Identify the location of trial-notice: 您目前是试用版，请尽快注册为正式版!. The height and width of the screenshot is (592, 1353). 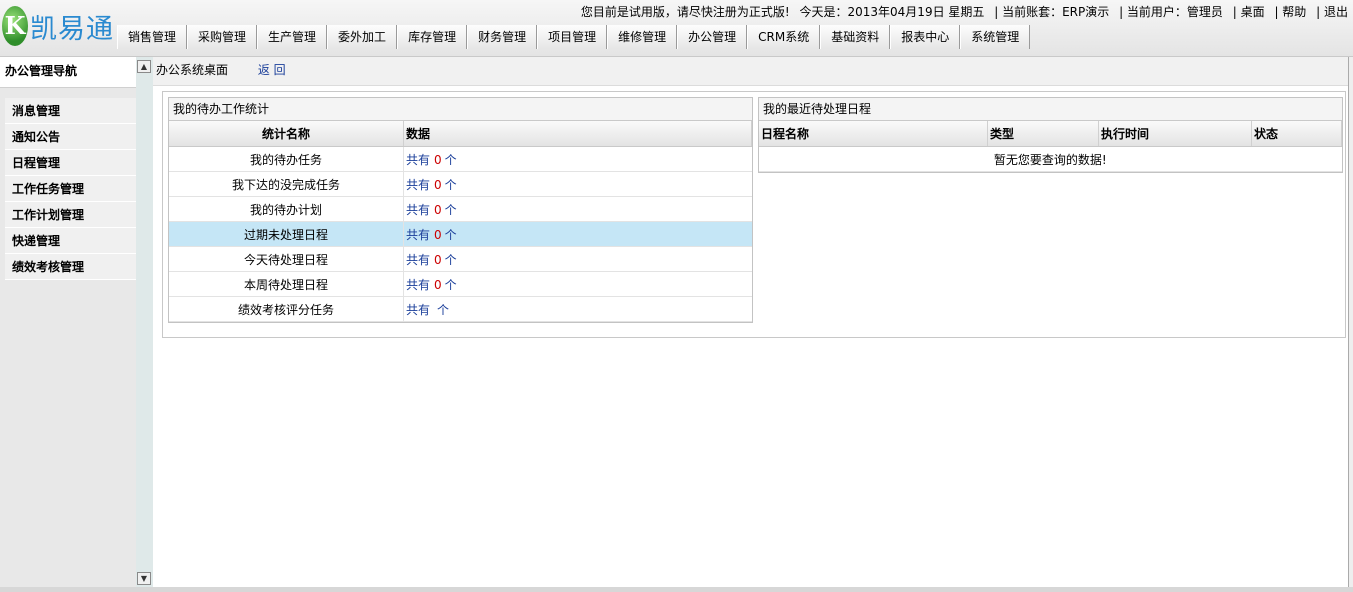
(685, 12).